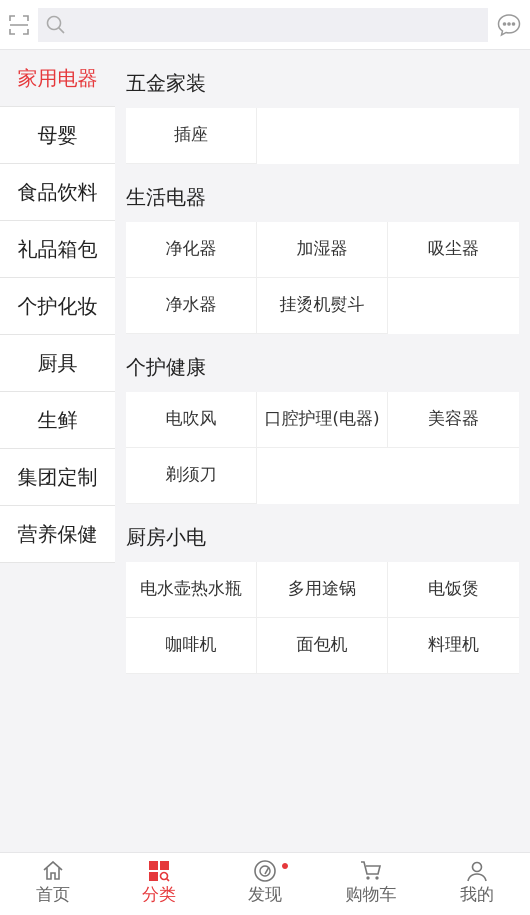 The height and width of the screenshot is (915, 530). Describe the element at coordinates (159, 871) in the screenshot. I see `grid-icon` at that location.